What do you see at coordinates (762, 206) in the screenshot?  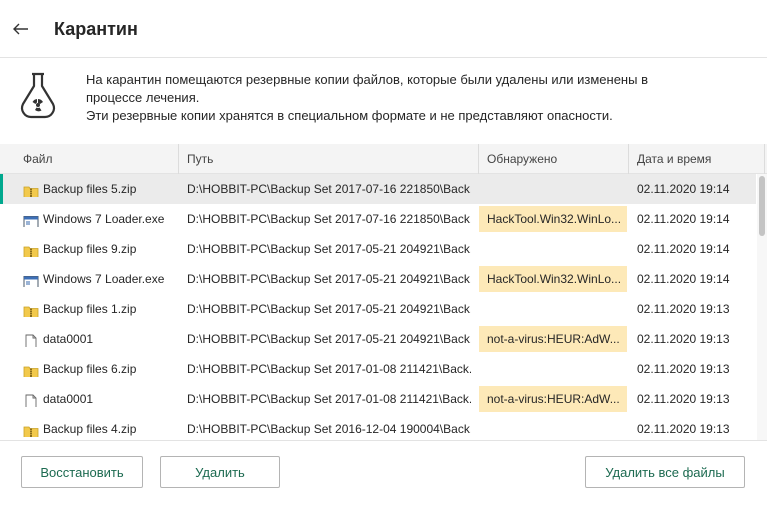 I see `scrollbar-thumb` at bounding box center [762, 206].